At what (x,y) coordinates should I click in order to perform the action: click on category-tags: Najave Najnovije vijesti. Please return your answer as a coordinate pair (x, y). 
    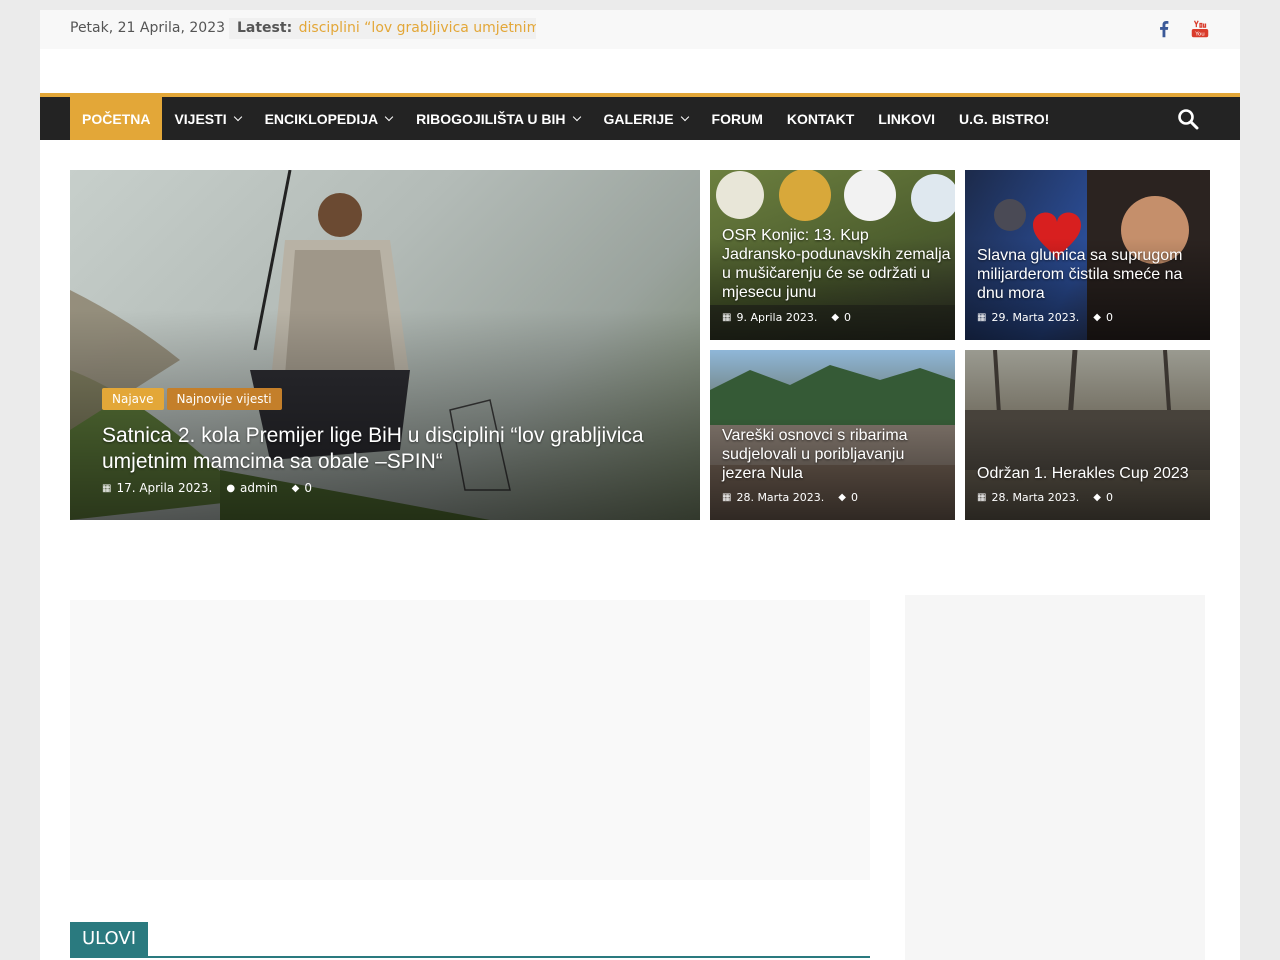
    Looking at the image, I should click on (192, 399).